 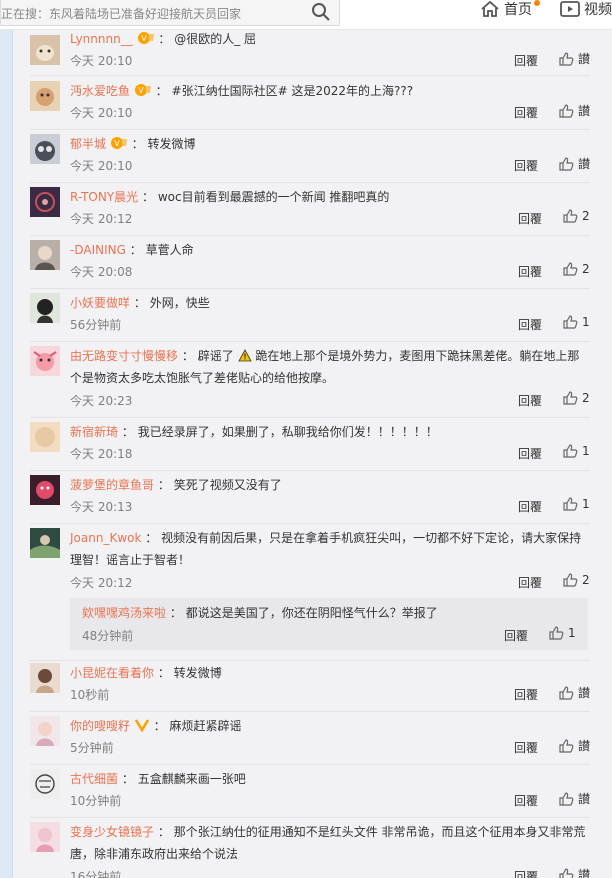 What do you see at coordinates (112, 485) in the screenshot?
I see `username-link: 菠萝堡的章鱼哥` at bounding box center [112, 485].